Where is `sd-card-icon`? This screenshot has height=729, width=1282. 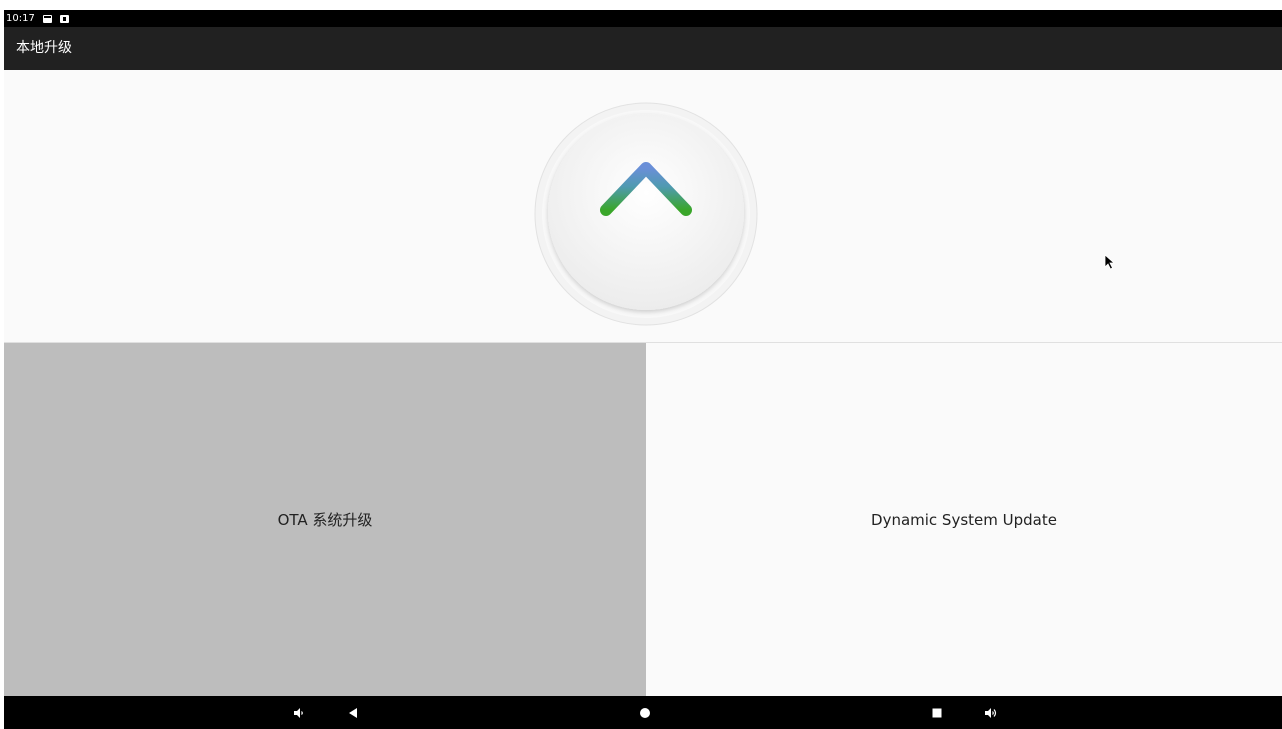
sd-card-icon is located at coordinates (64, 18).